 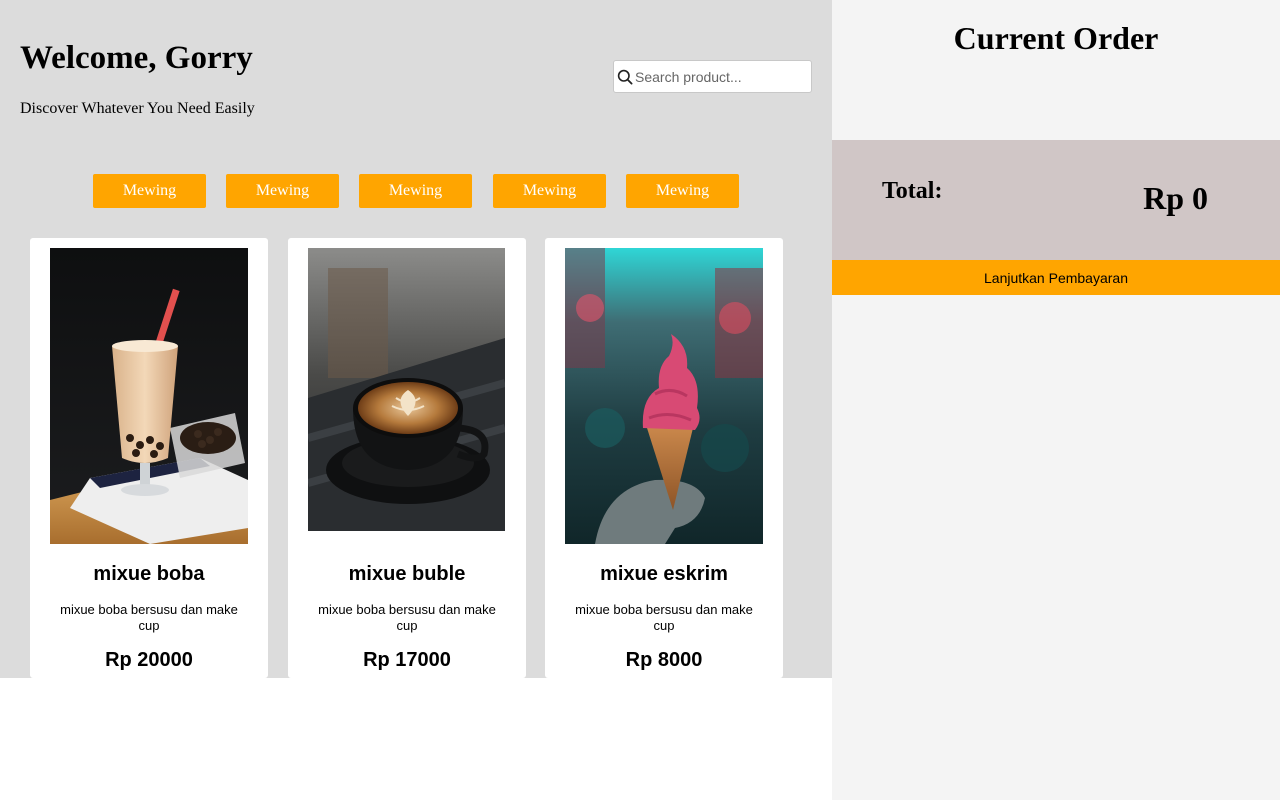 What do you see at coordinates (137, 108) in the screenshot?
I see `welcome-subtitle: Discover Whatever You Need Easily` at bounding box center [137, 108].